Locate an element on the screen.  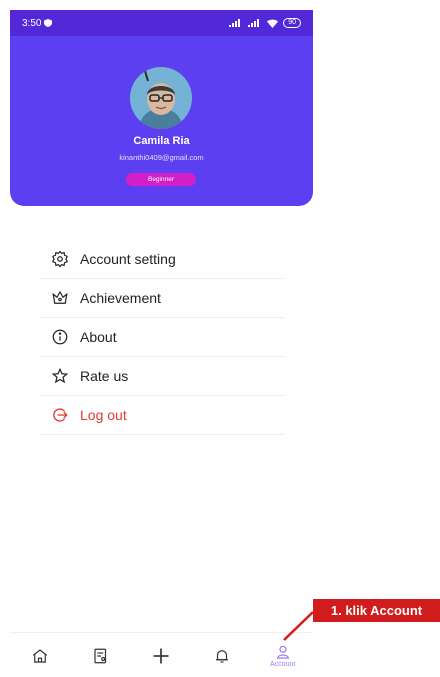
menu-label: Achievement is located at coordinates (120, 298).